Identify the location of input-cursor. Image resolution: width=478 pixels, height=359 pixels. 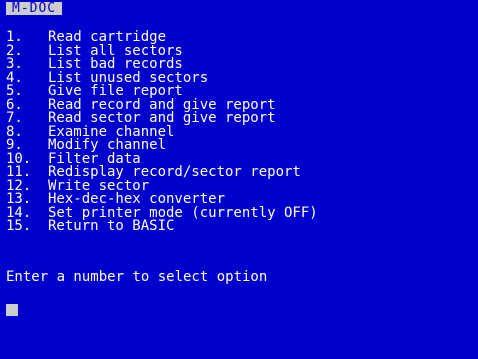
(12, 310).